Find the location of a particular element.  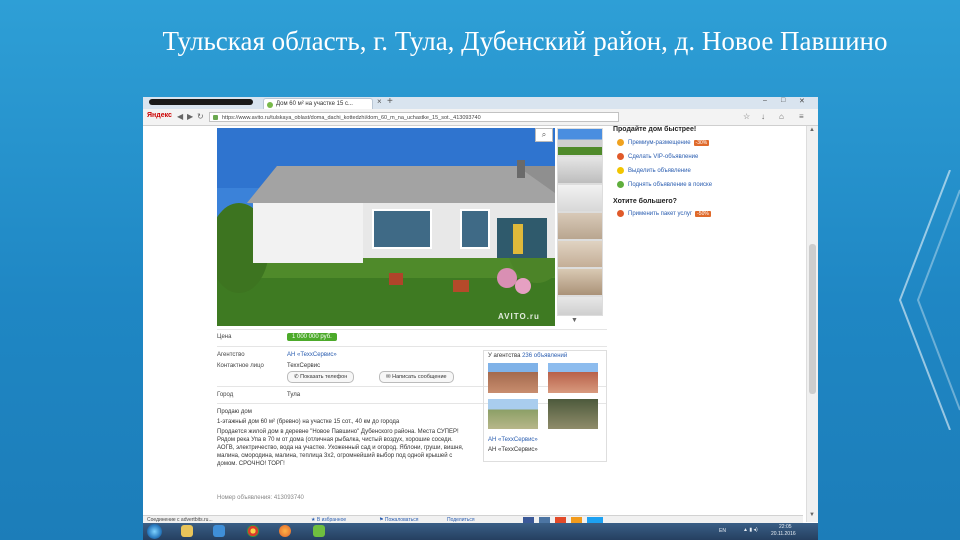

service-premium: Премиум-размещение -30% is located at coordinates (663, 143).